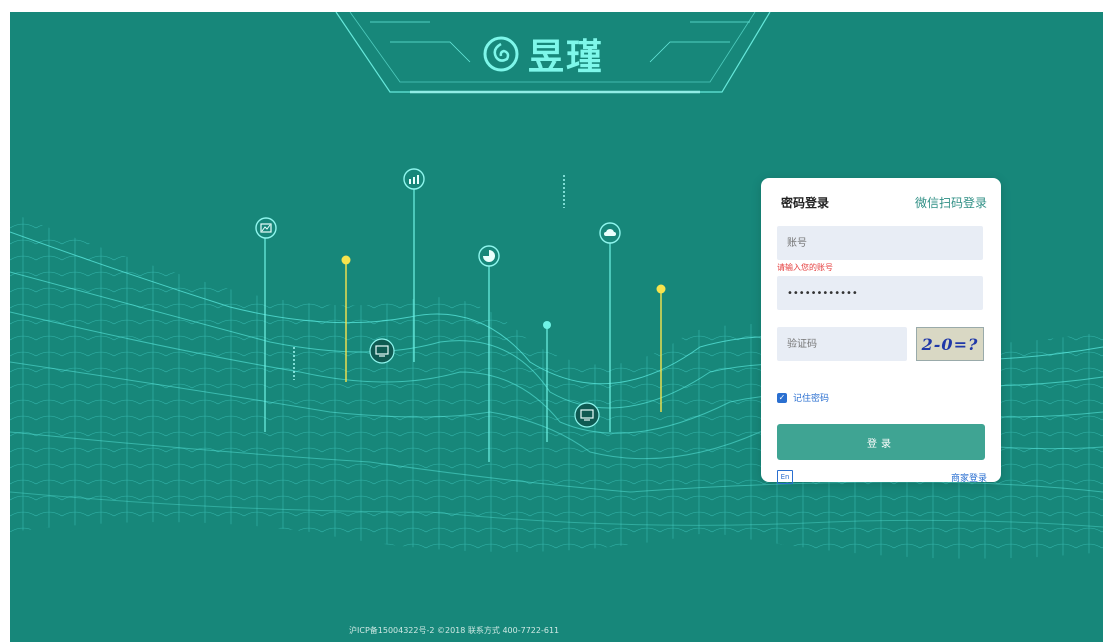  Describe the element at coordinates (805, 202) in the screenshot. I see `tab-password-login: 密码登录` at that location.